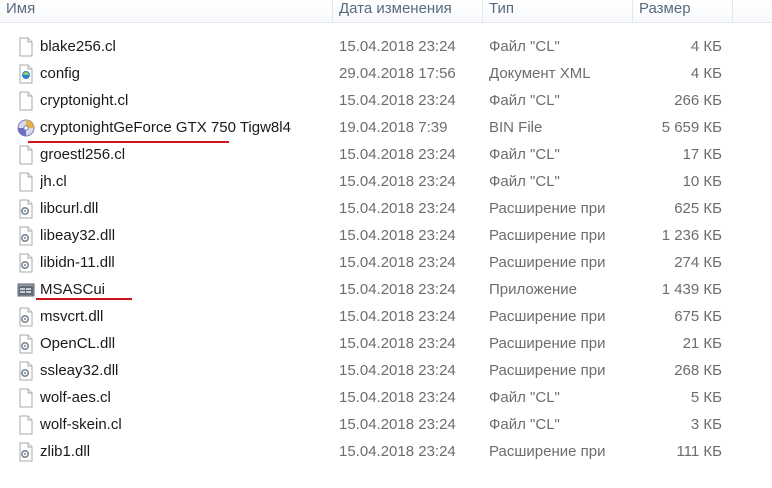 The width and height of the screenshot is (772, 488). What do you see at coordinates (60, 73) in the screenshot?
I see `file-name: config` at bounding box center [60, 73].